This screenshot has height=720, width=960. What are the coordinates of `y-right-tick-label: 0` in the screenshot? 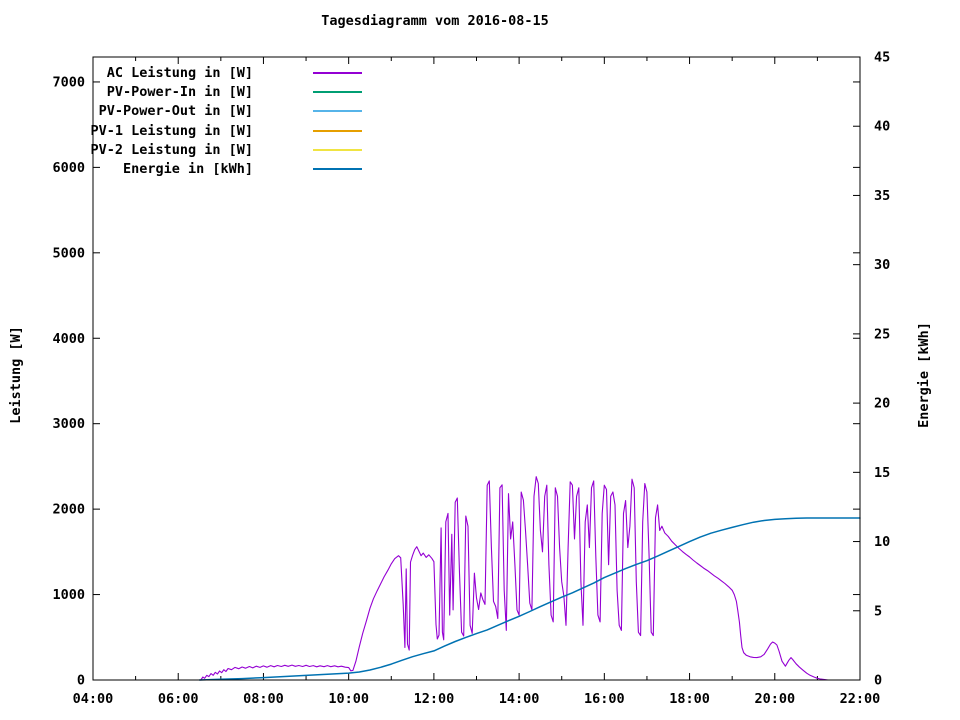 It's located at (878, 681).